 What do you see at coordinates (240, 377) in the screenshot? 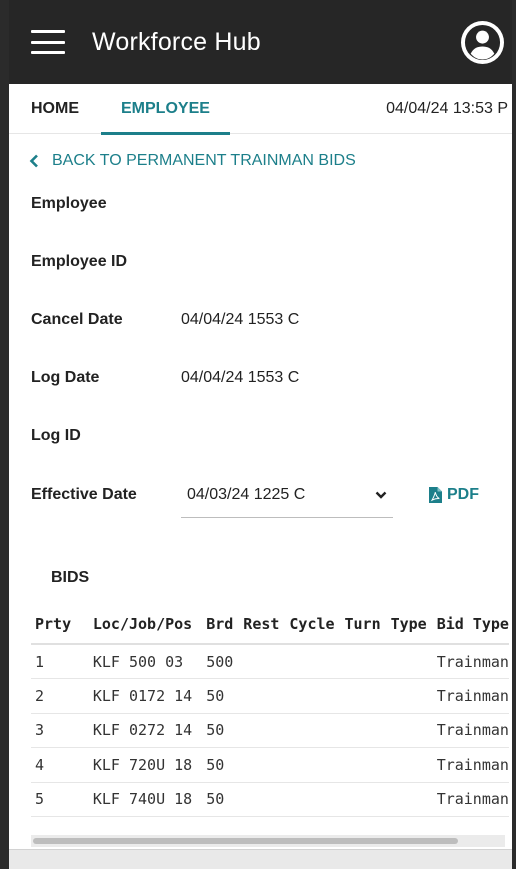
I see `log-date-value: 04/04/24 1553 C` at bounding box center [240, 377].